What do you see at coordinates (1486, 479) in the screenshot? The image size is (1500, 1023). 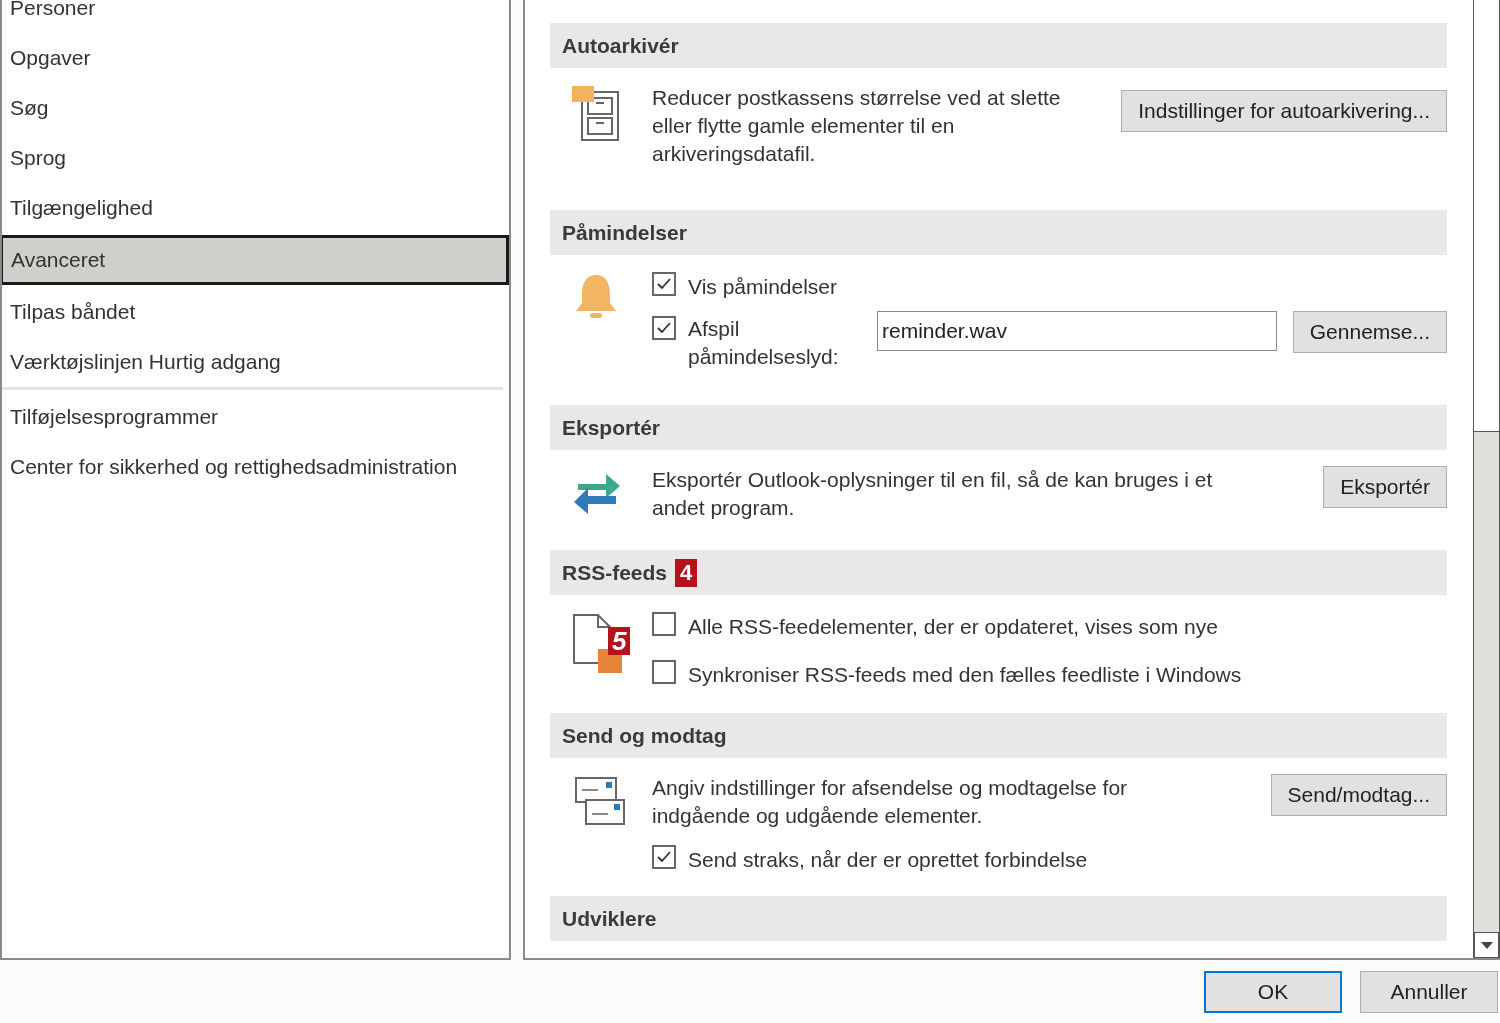 I see `scrollbar` at bounding box center [1486, 479].